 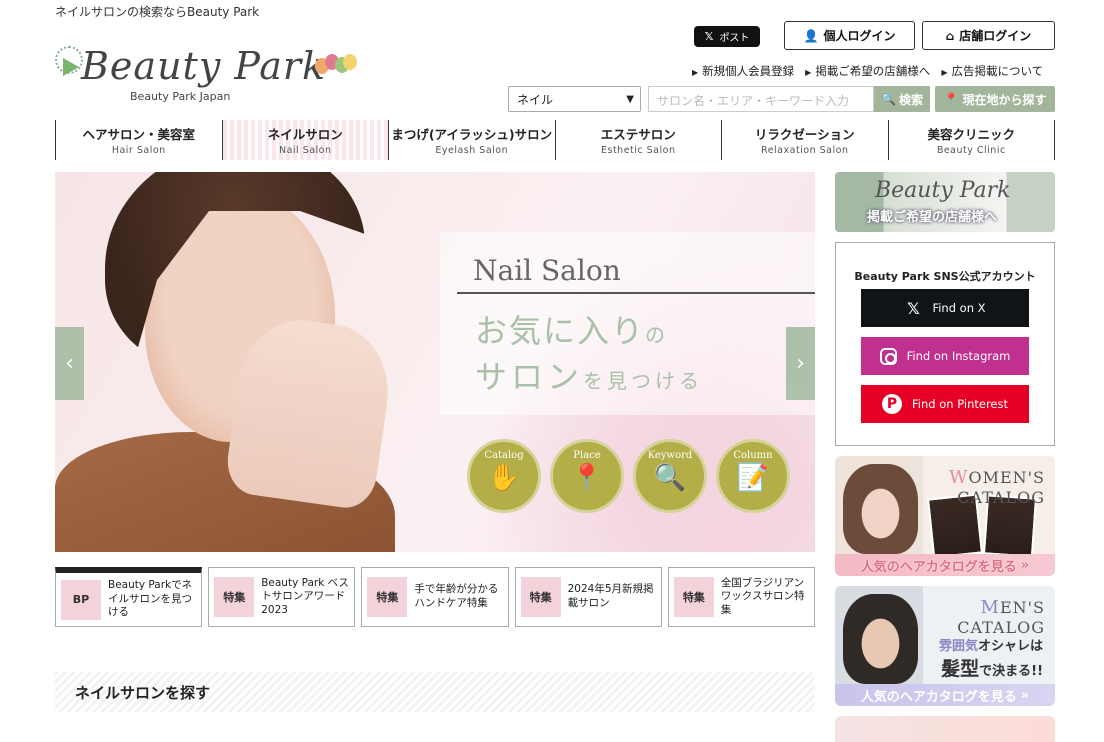 What do you see at coordinates (472, 150) in the screenshot?
I see `nav-label-en: Eyelash Salon` at bounding box center [472, 150].